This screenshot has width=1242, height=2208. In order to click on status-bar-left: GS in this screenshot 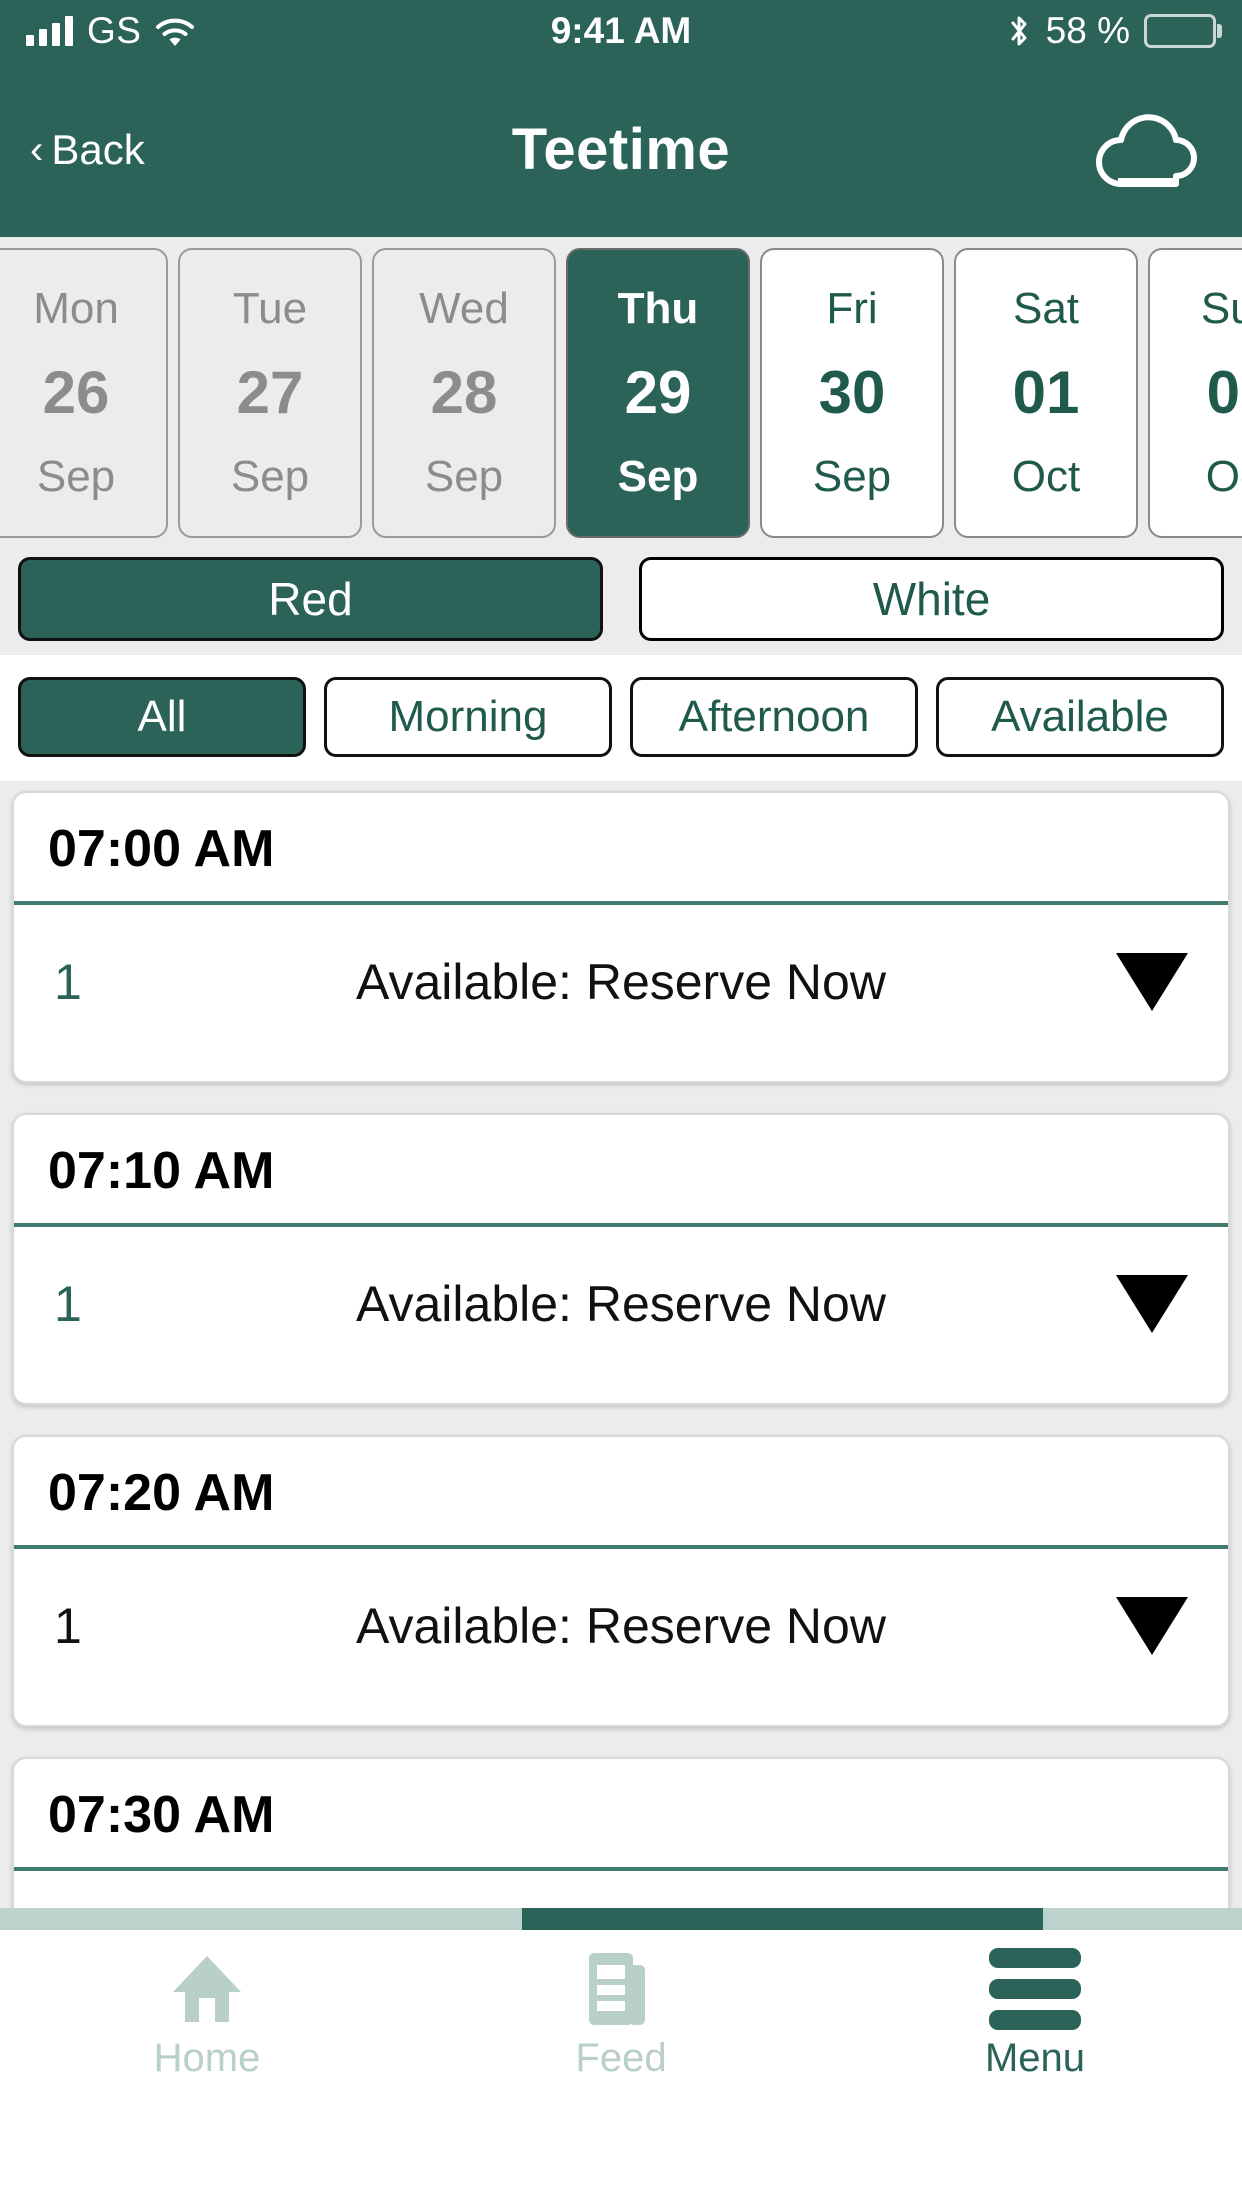, I will do `click(110, 31)`.